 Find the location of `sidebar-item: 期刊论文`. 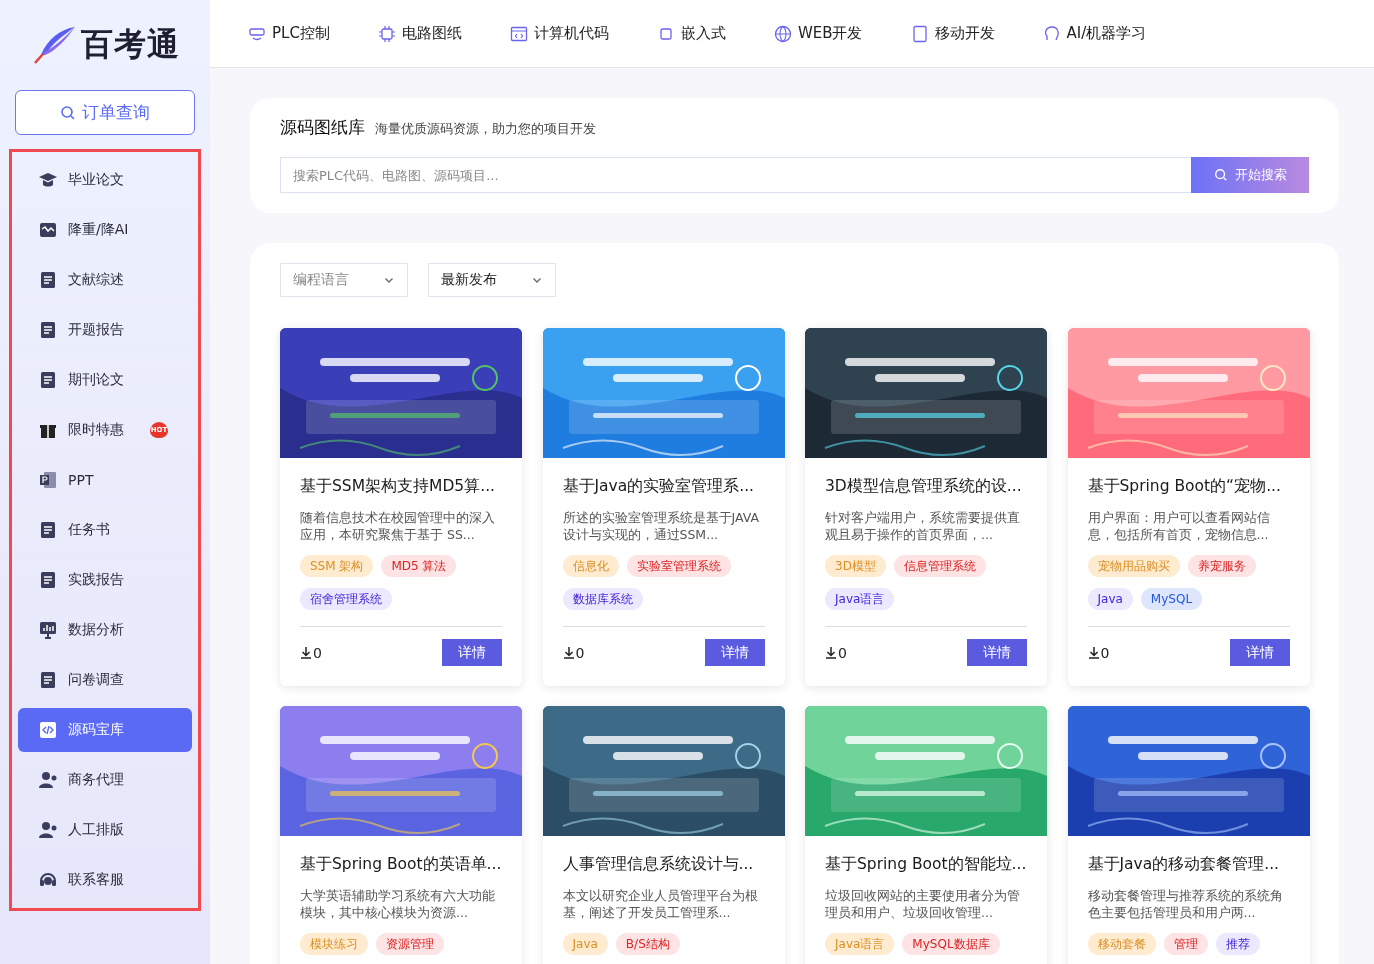

sidebar-item: 期刊论文 is located at coordinates (105, 380).